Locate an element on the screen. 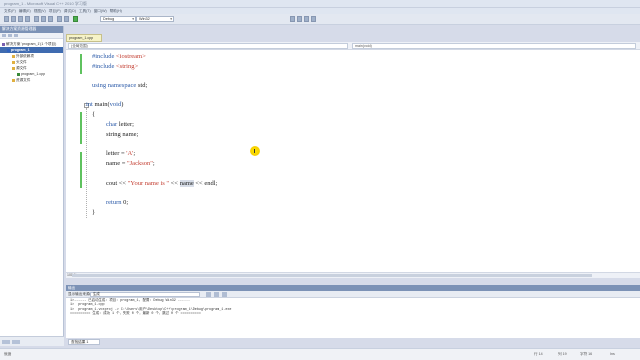 This screenshot has height=360, width=640. member-select: main(void) is located at coordinates (494, 46).